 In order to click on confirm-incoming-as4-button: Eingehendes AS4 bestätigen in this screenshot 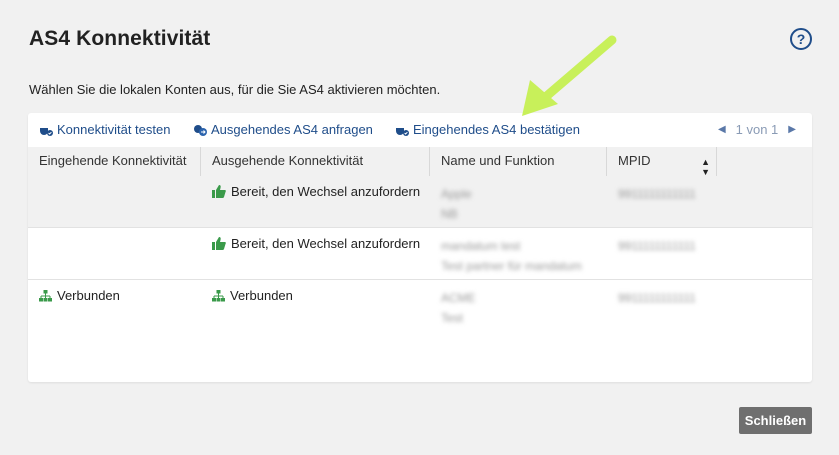, I will do `click(487, 129)`.